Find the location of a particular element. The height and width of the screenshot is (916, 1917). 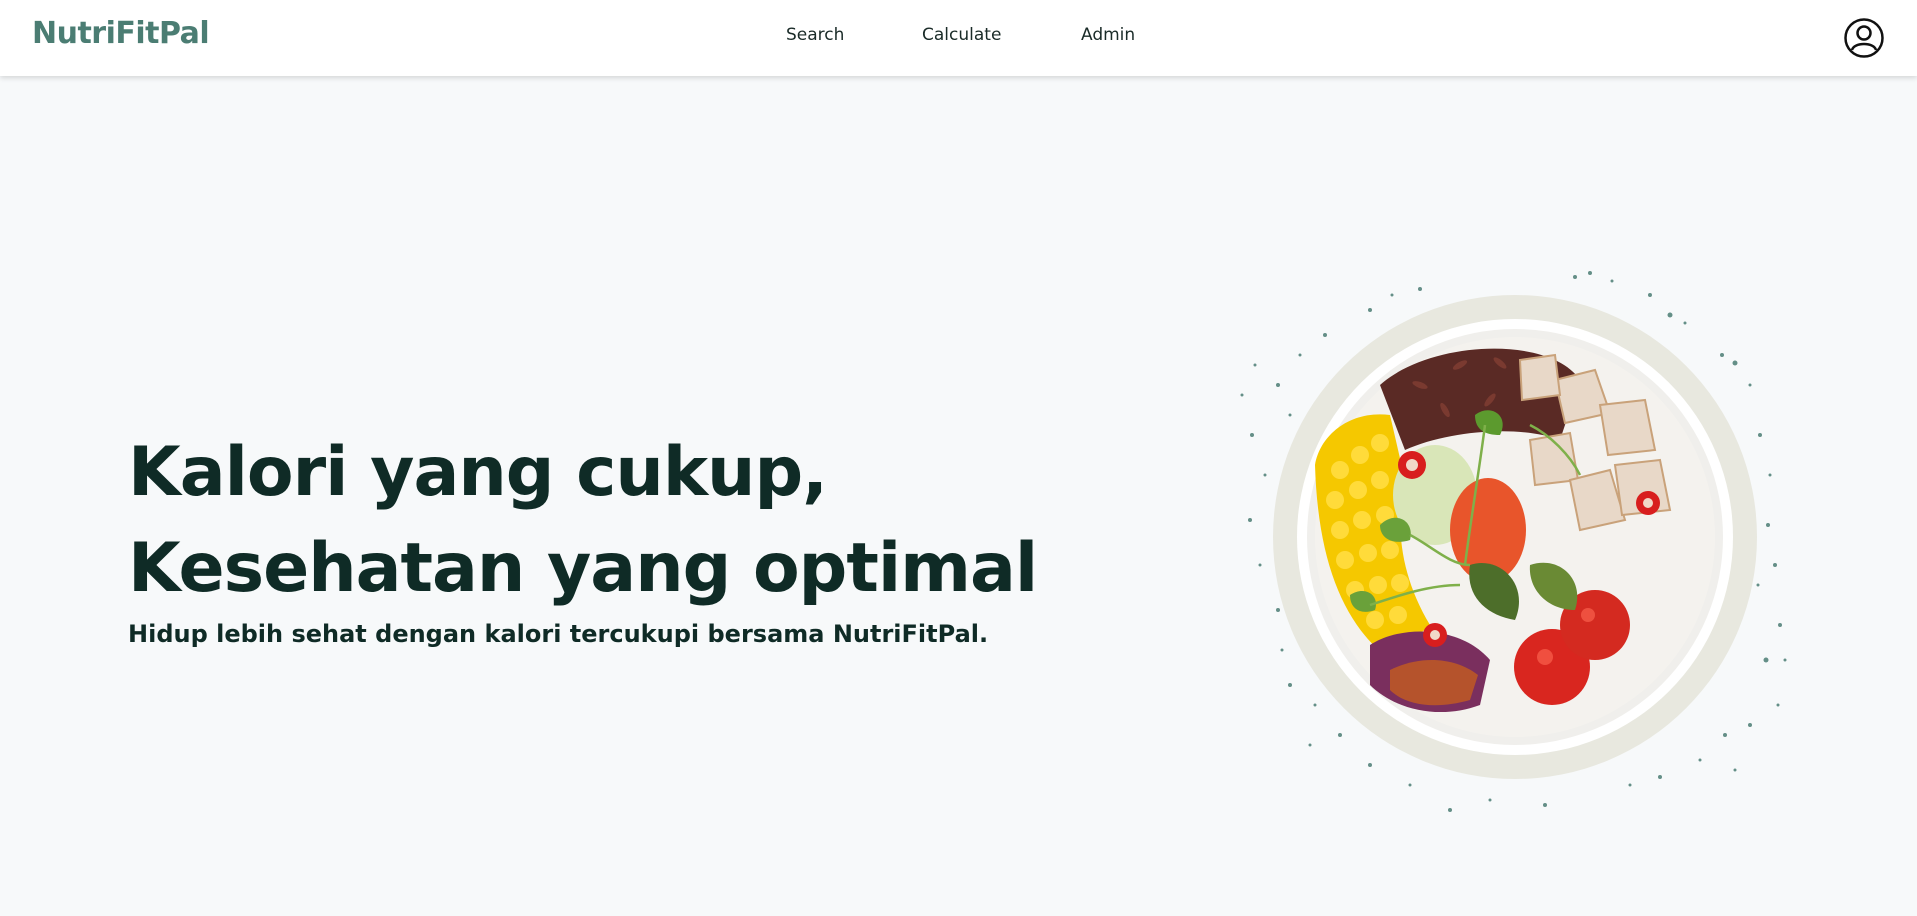

top-navbar: NutriFitPal Search Calculate Admin is located at coordinates (958, 38).